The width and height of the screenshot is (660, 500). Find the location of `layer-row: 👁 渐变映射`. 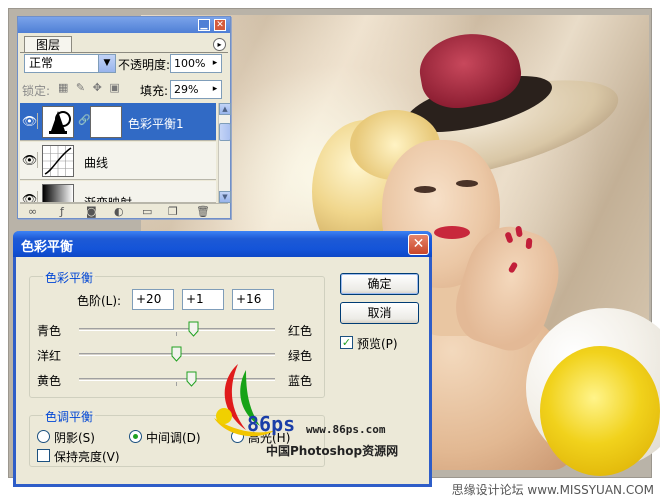

layer-row: 👁 渐变映射 is located at coordinates (118, 192).